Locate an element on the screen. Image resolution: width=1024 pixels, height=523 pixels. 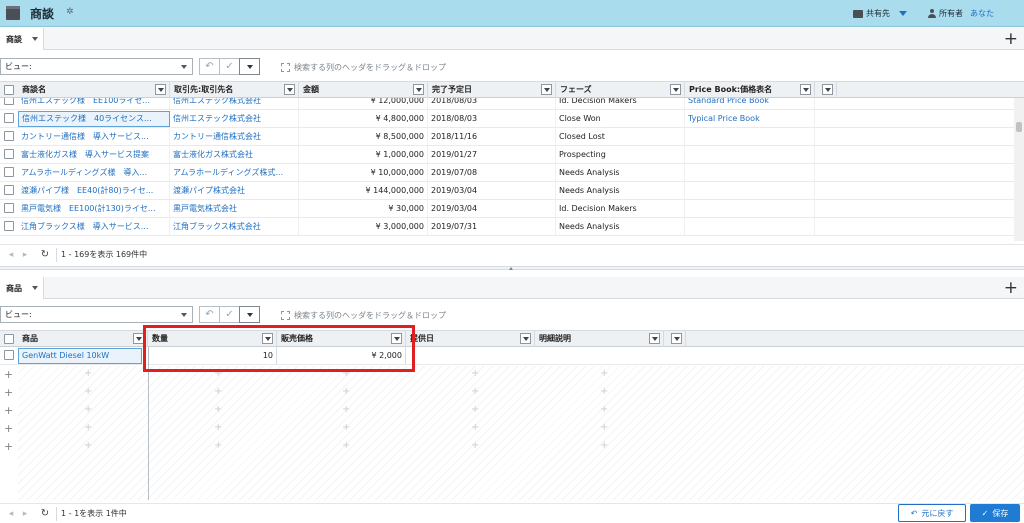
collapse-icon is located at coordinates (511, 268).